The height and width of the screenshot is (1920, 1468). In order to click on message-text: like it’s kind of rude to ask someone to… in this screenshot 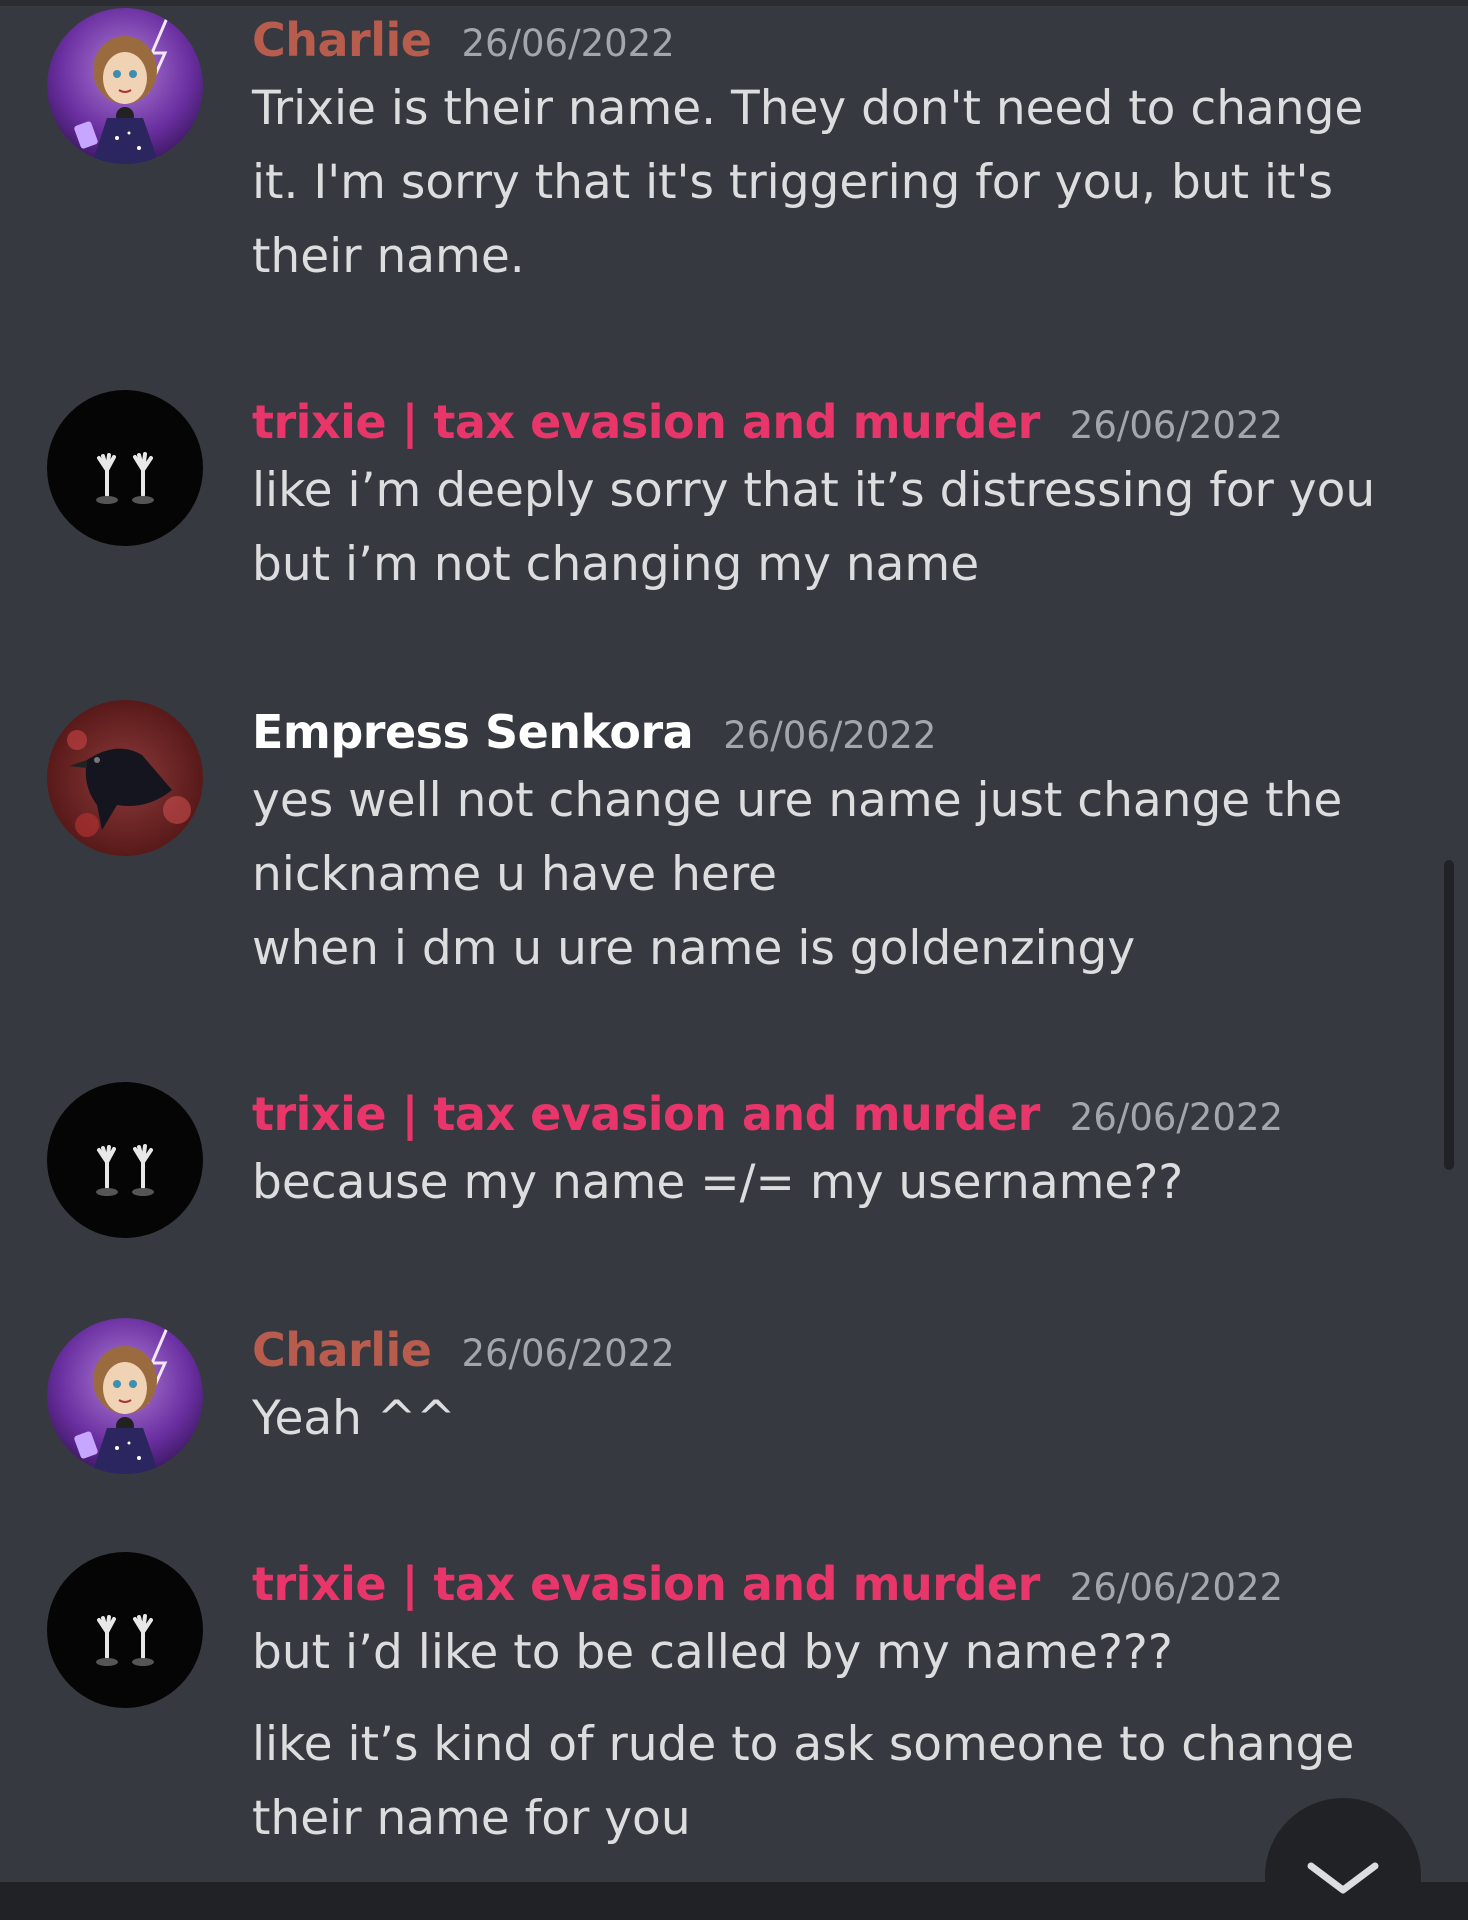, I will do `click(803, 1744)`.